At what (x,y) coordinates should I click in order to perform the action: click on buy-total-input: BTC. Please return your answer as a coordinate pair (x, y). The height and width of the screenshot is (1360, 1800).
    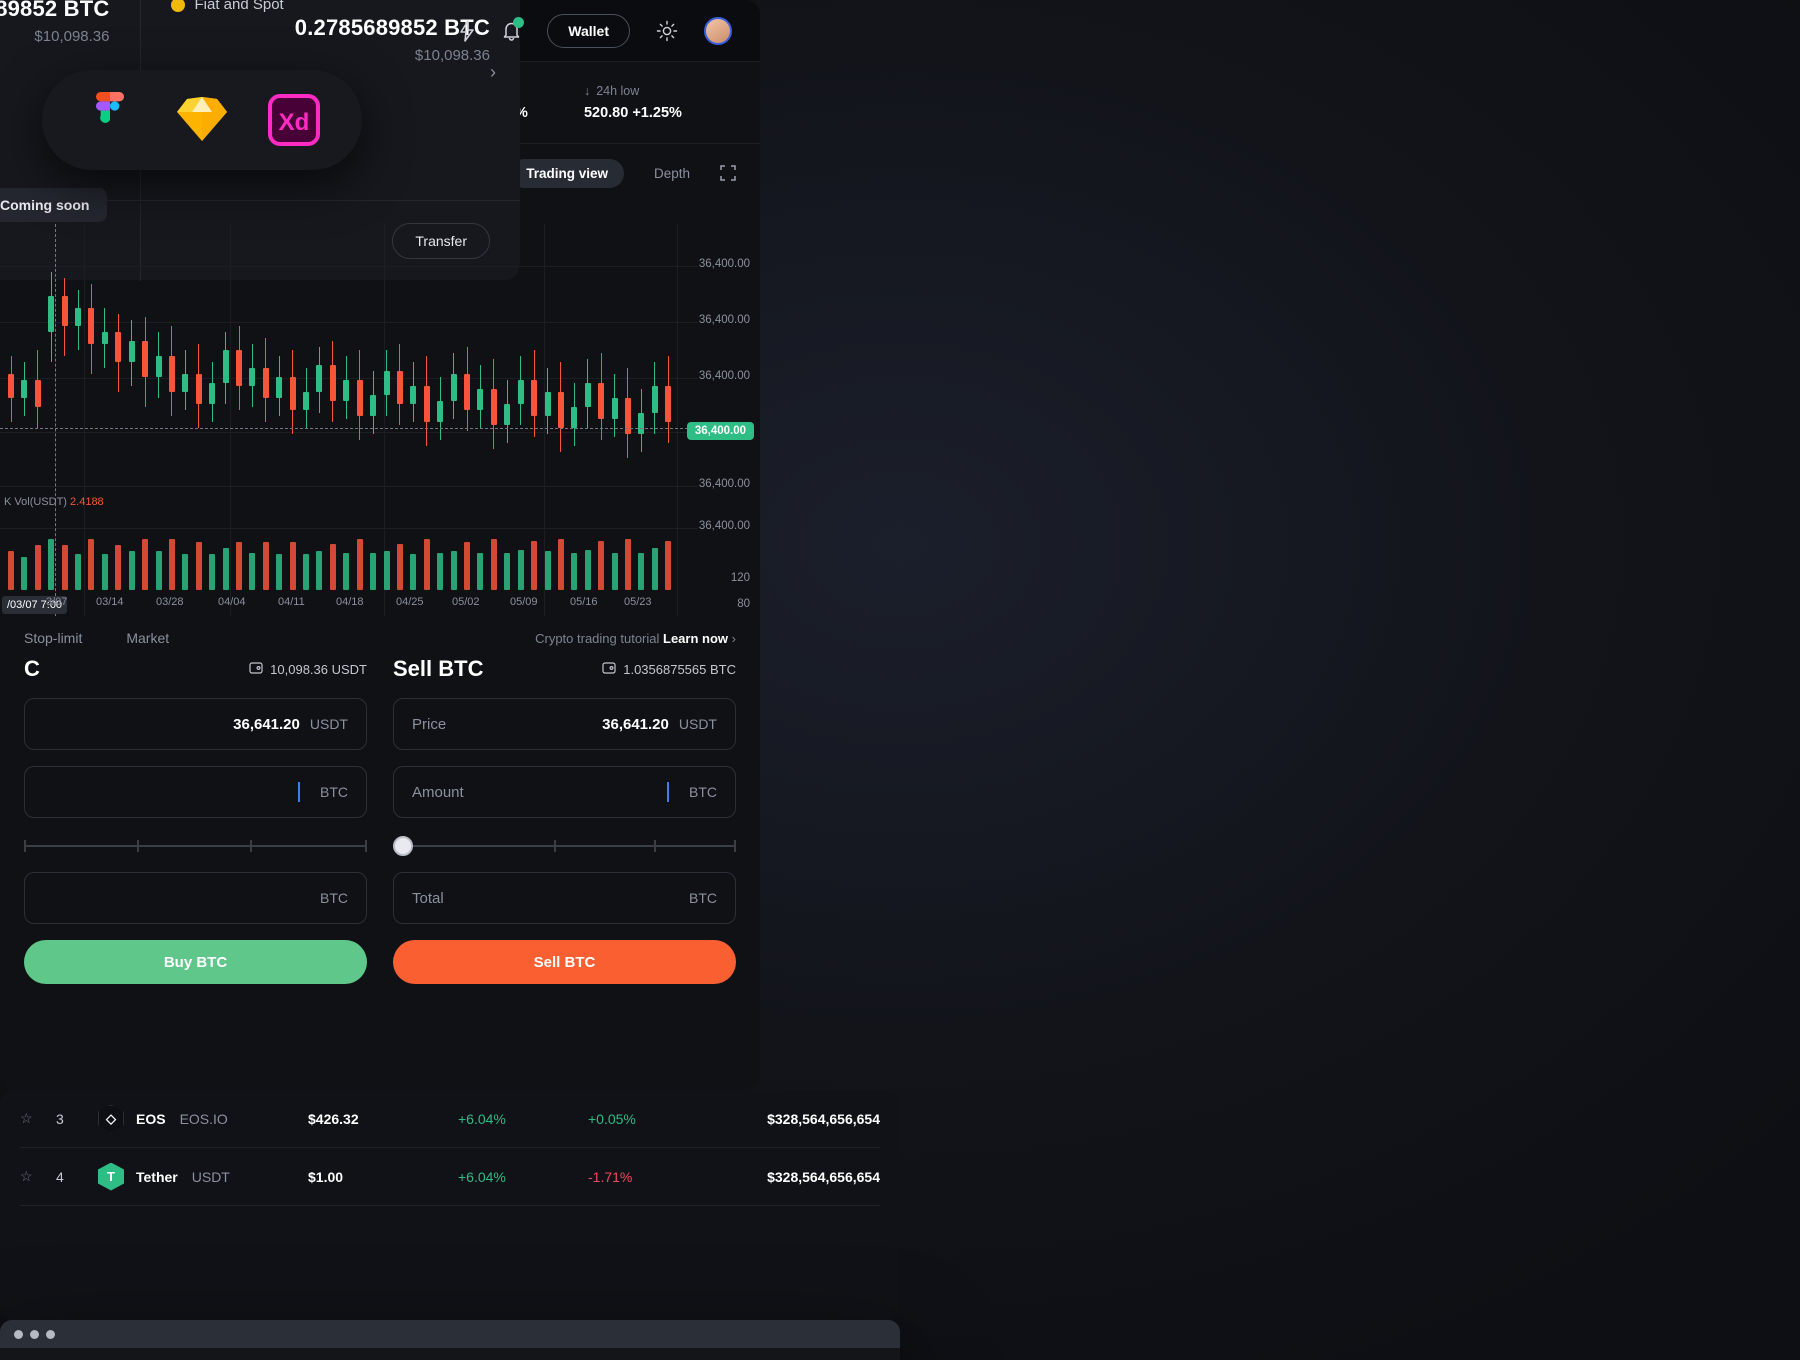
    Looking at the image, I should click on (195, 898).